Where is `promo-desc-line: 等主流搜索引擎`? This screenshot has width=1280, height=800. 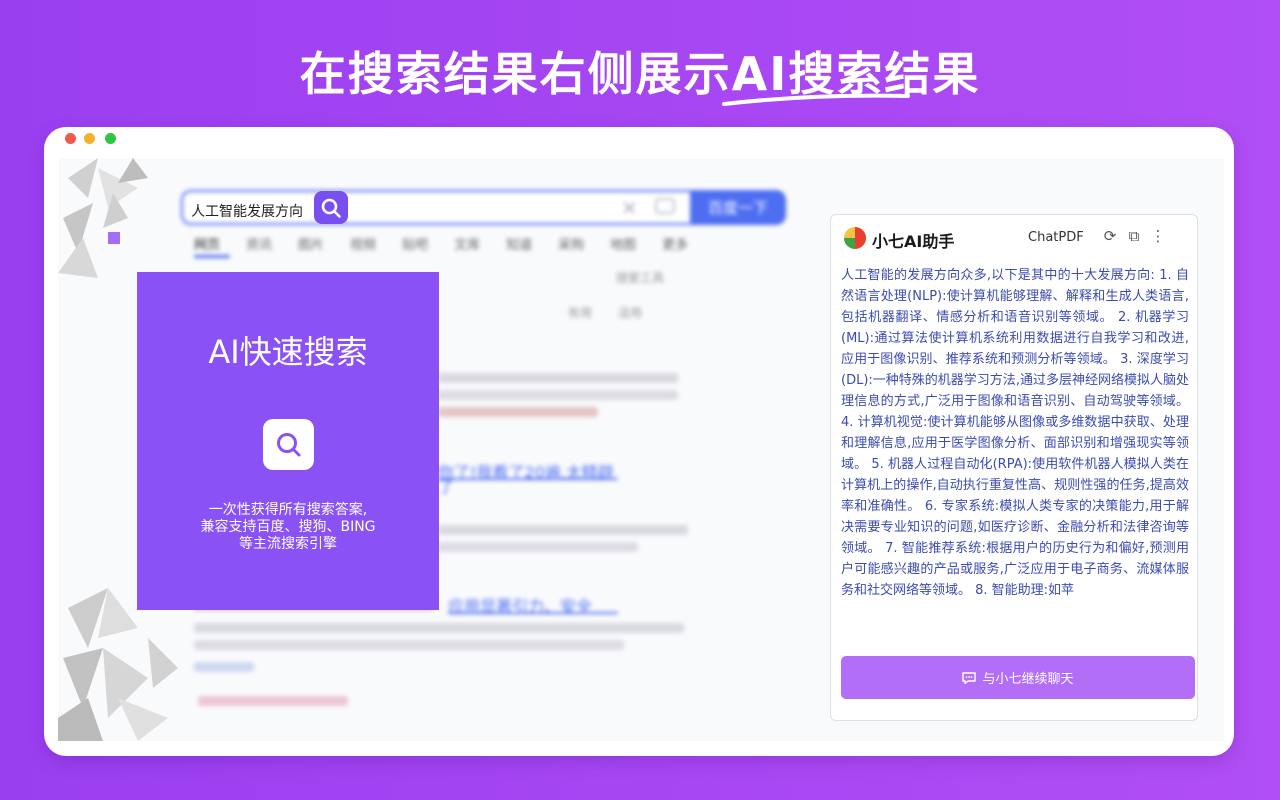
promo-desc-line: 等主流搜索引擎 is located at coordinates (288, 544).